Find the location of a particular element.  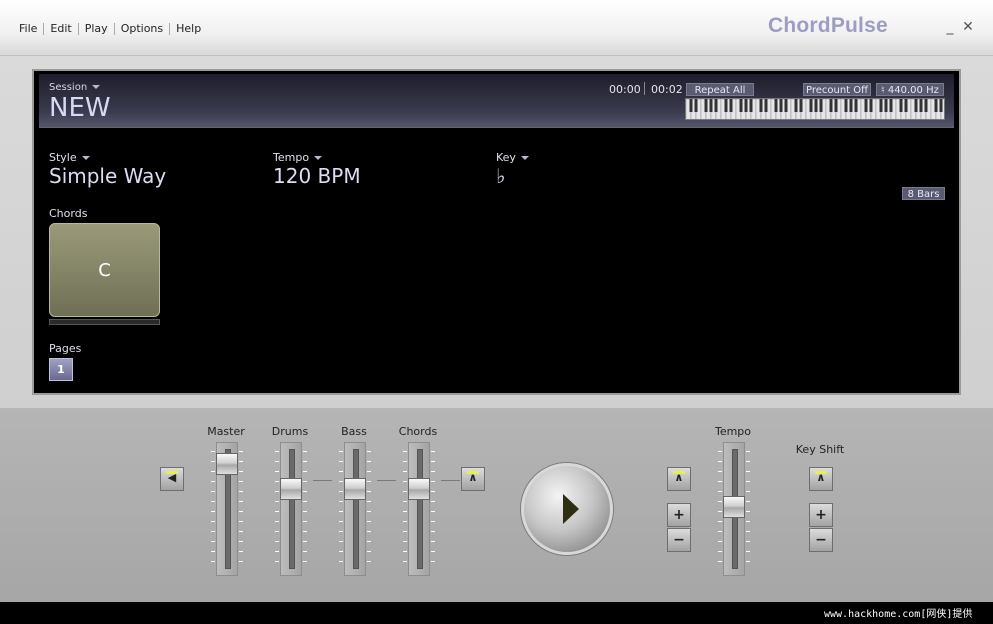

tempo-reset-button: ⊼ is located at coordinates (679, 479).